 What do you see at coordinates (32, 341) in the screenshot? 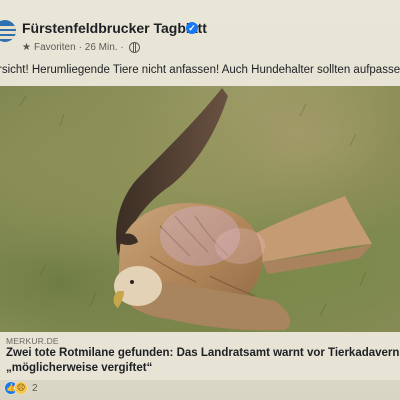
I see `link-domain: MERKUR.DE` at bounding box center [32, 341].